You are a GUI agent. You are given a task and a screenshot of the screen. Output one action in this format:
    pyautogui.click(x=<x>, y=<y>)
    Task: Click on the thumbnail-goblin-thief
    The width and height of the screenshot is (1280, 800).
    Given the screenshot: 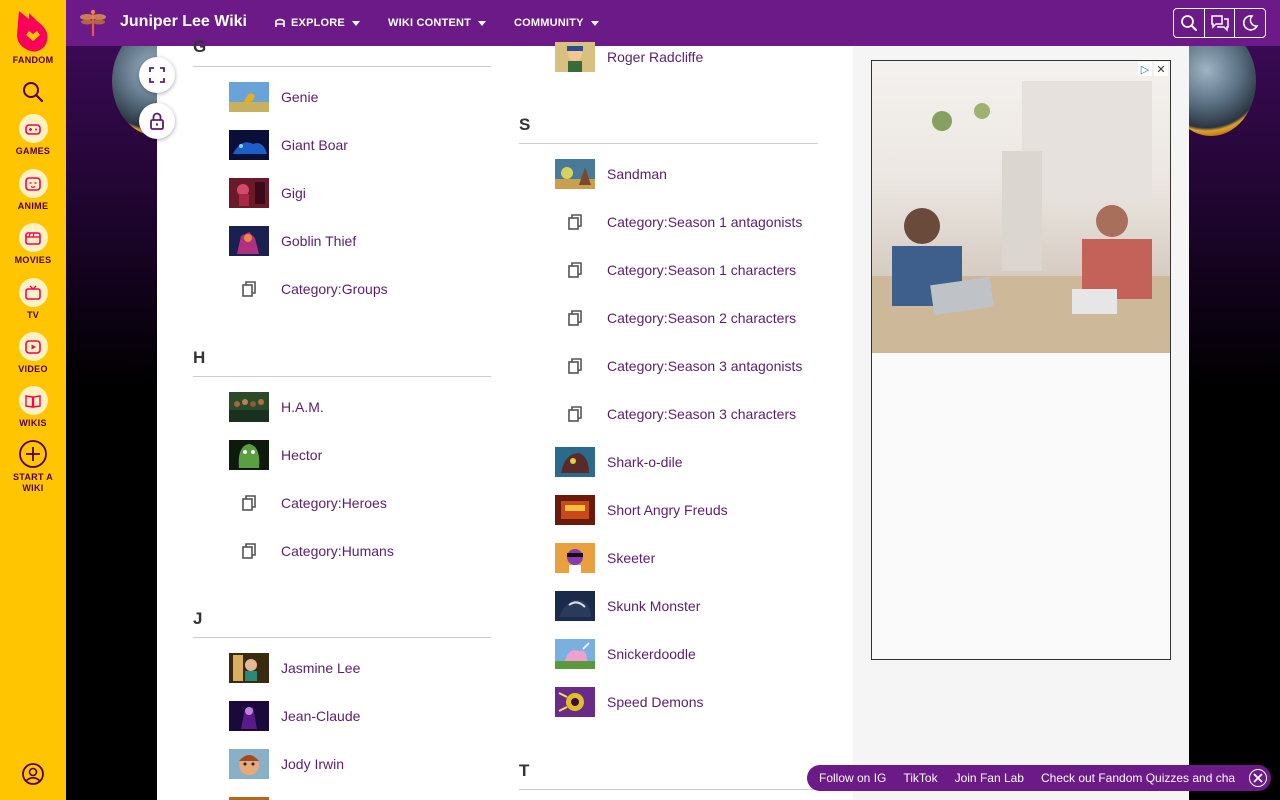 What is the action you would take?
    pyautogui.click(x=249, y=241)
    